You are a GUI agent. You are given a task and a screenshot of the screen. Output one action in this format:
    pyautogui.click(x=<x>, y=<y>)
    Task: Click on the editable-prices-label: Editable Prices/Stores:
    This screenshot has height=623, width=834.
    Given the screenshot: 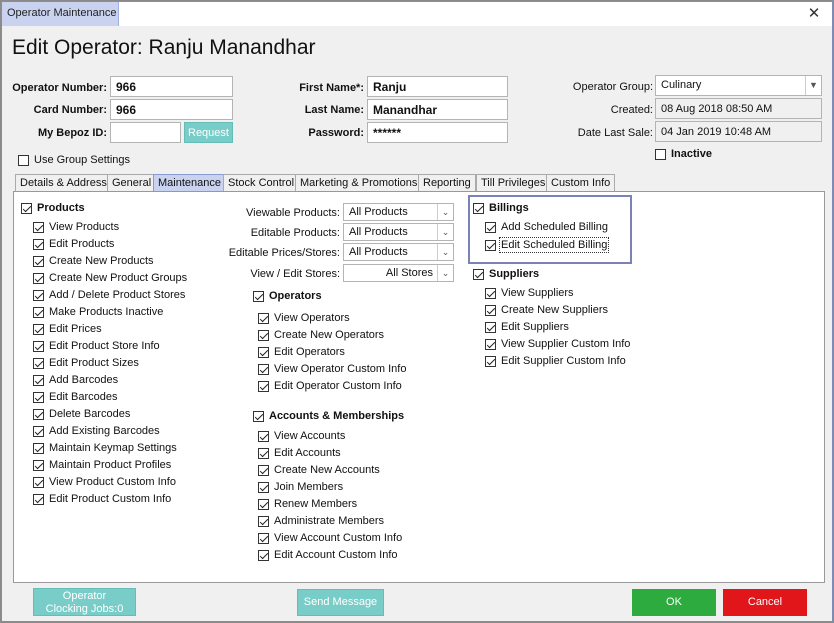 What is the action you would take?
    pyautogui.click(x=284, y=253)
    